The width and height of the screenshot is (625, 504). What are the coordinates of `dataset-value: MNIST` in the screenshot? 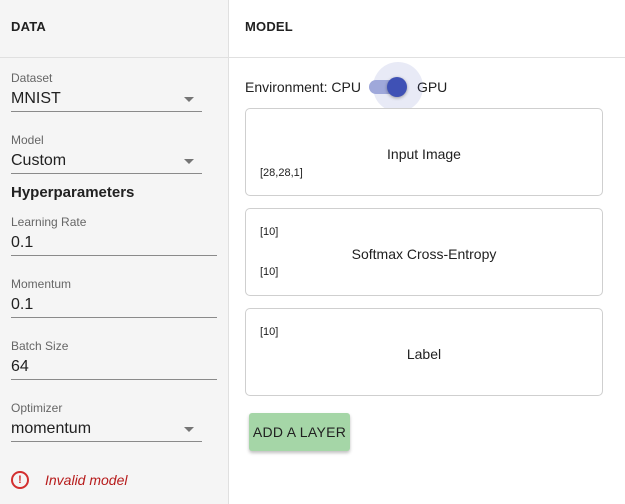 It's located at (36, 98).